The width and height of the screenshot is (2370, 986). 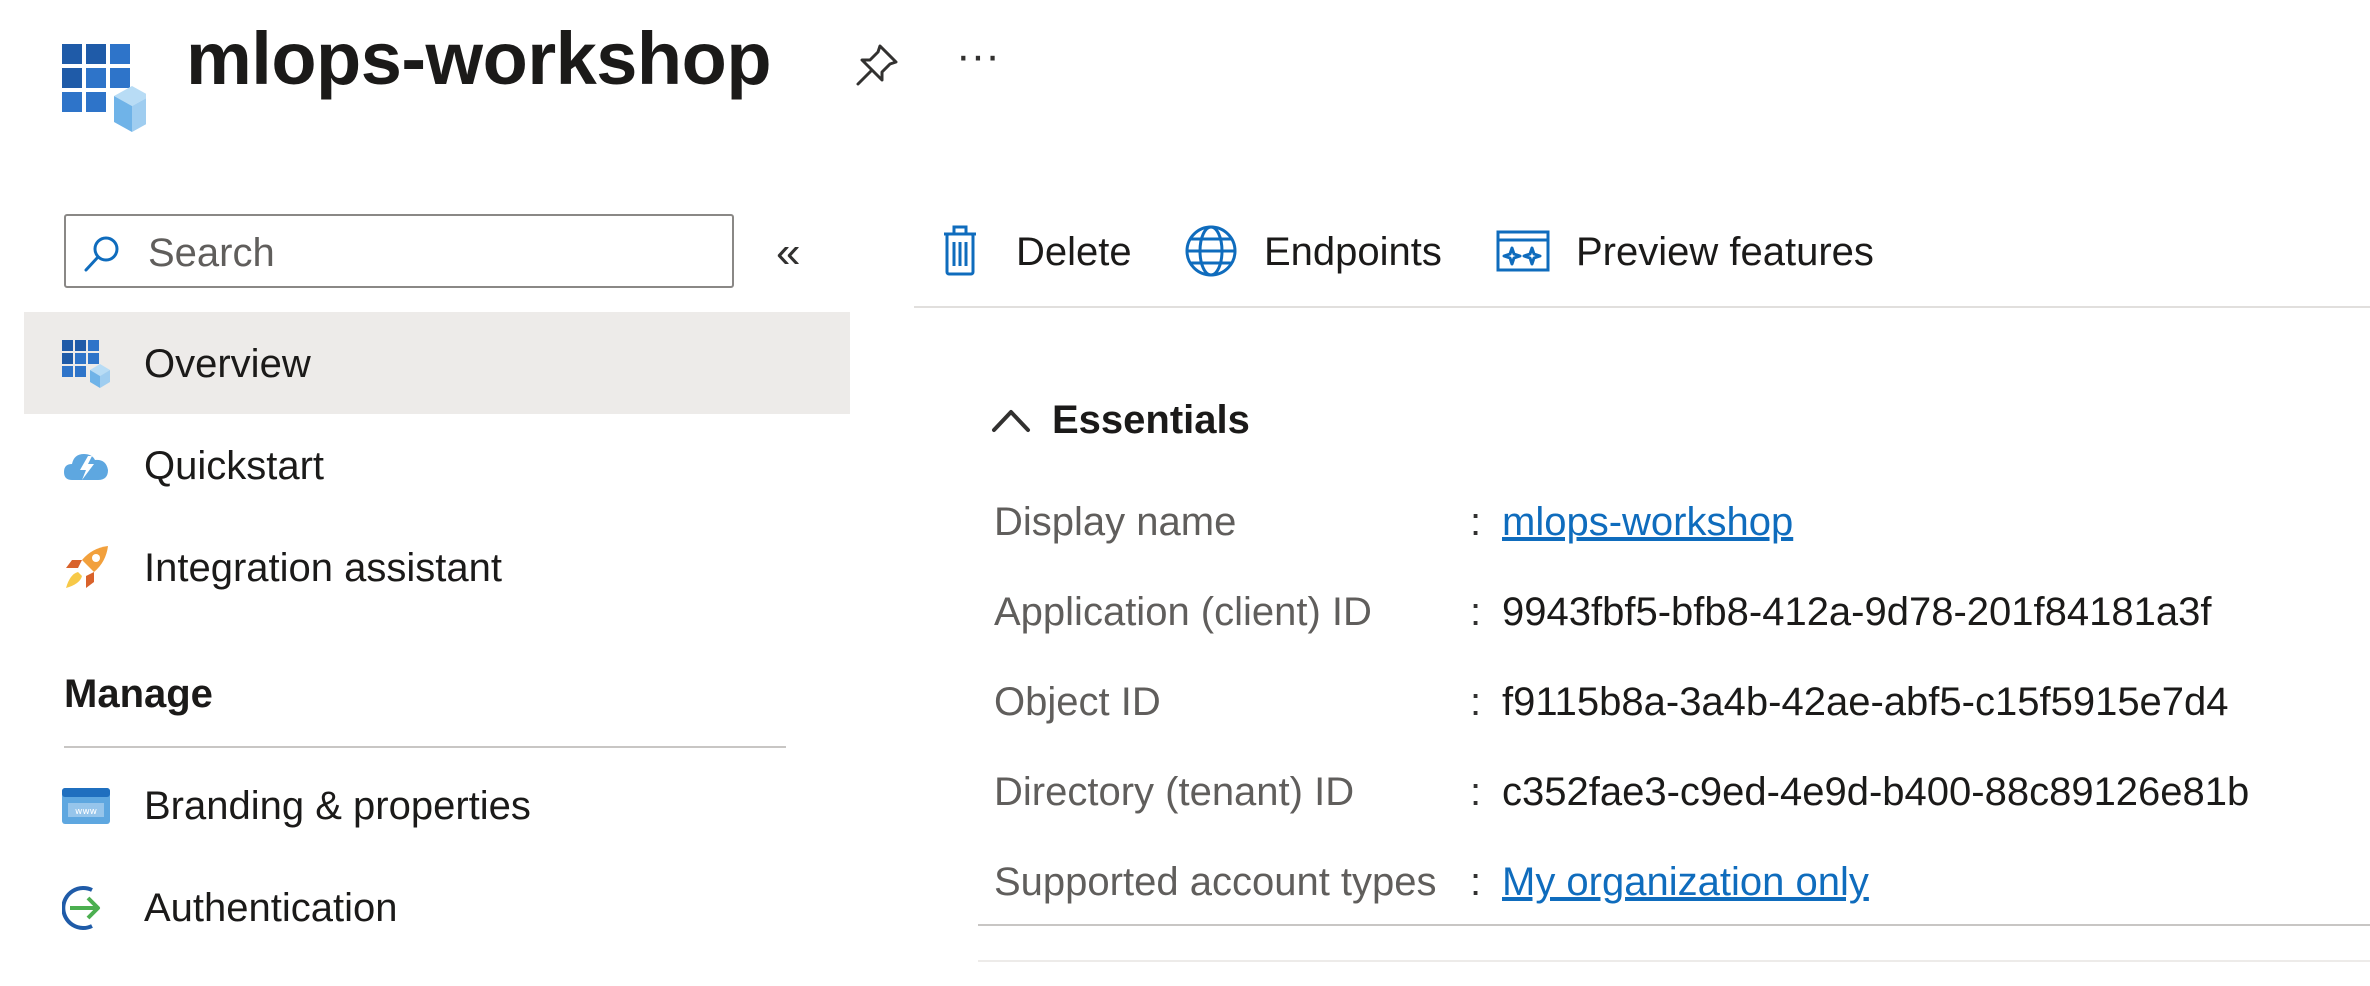 I want to click on essentials-title: Essentials, so click(x=1151, y=420).